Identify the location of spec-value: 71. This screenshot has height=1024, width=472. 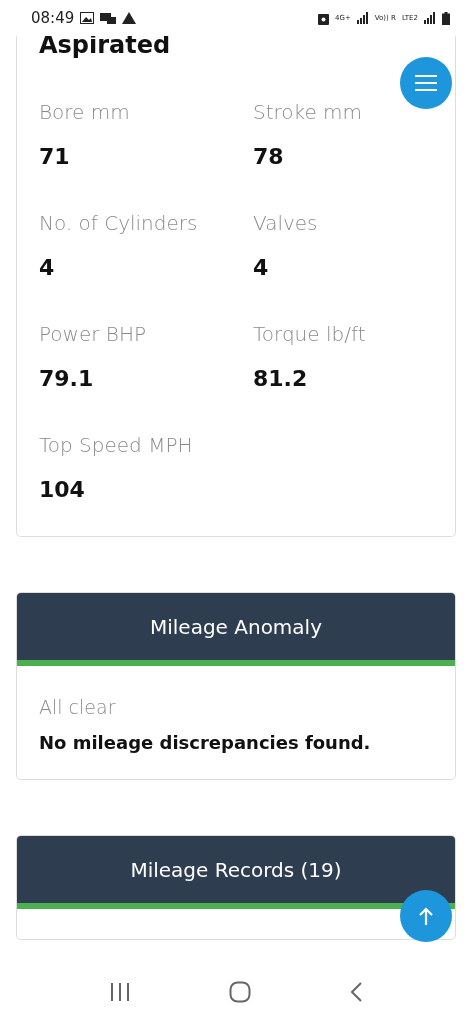
(55, 156).